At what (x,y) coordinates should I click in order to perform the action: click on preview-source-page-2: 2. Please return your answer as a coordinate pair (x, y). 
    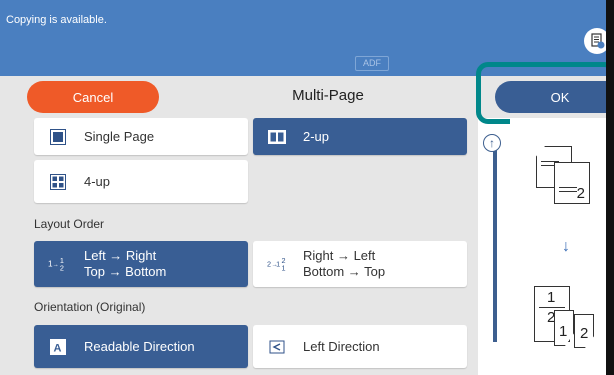
    Looking at the image, I should click on (572, 183).